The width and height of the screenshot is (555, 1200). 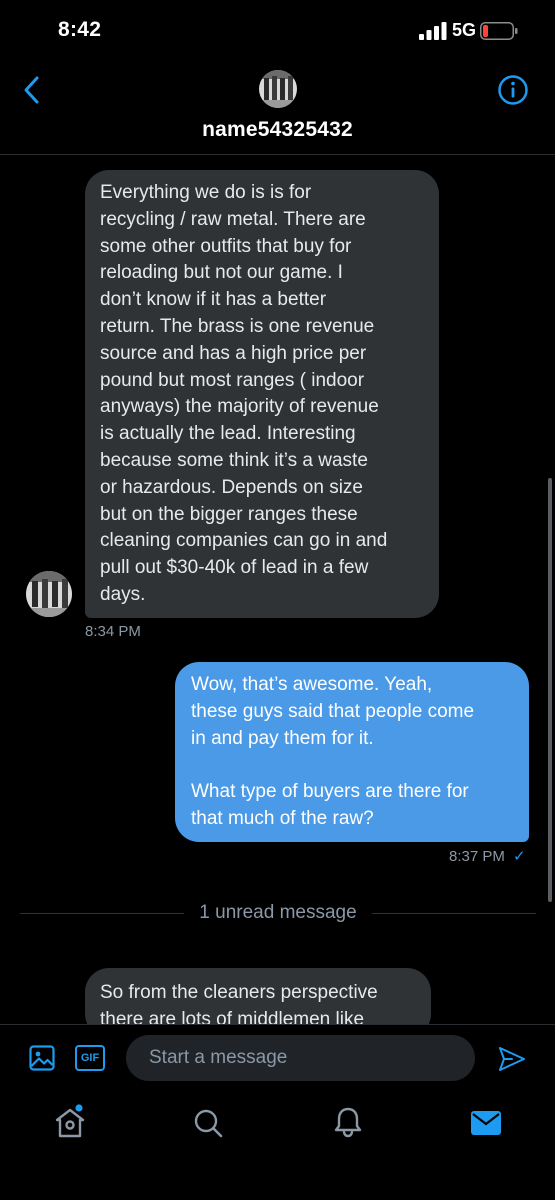 What do you see at coordinates (277, 154) in the screenshot?
I see `header-divider` at bounding box center [277, 154].